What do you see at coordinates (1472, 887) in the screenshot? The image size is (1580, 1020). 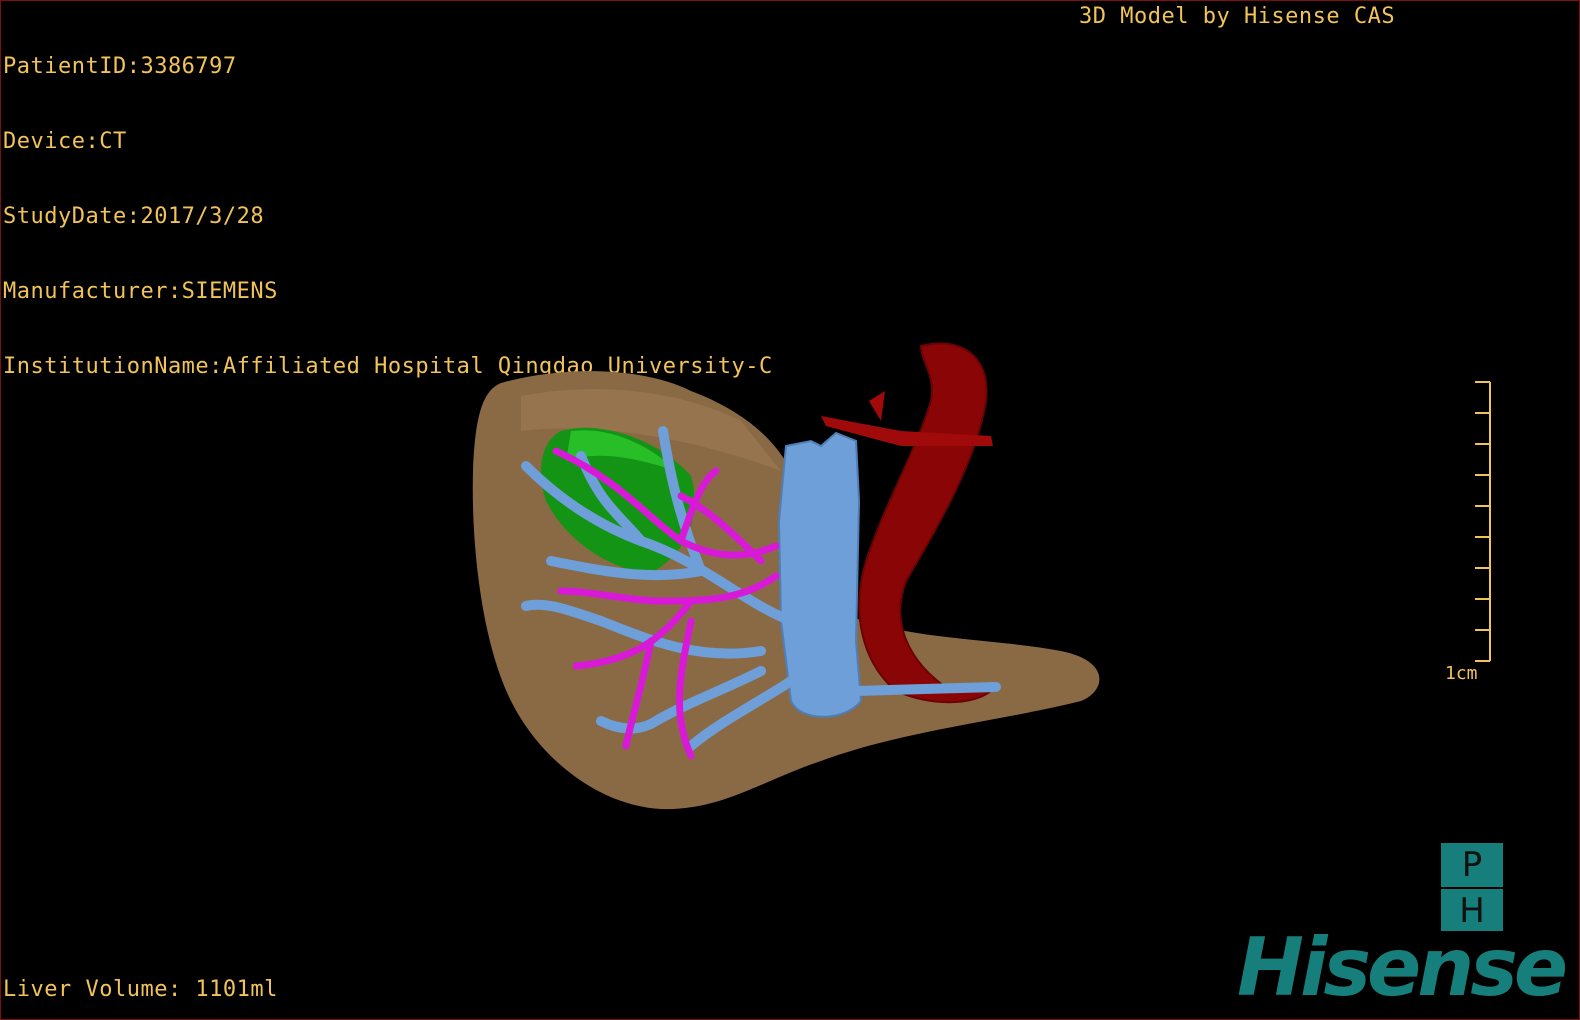 I see `orientation-cube: P H` at bounding box center [1472, 887].